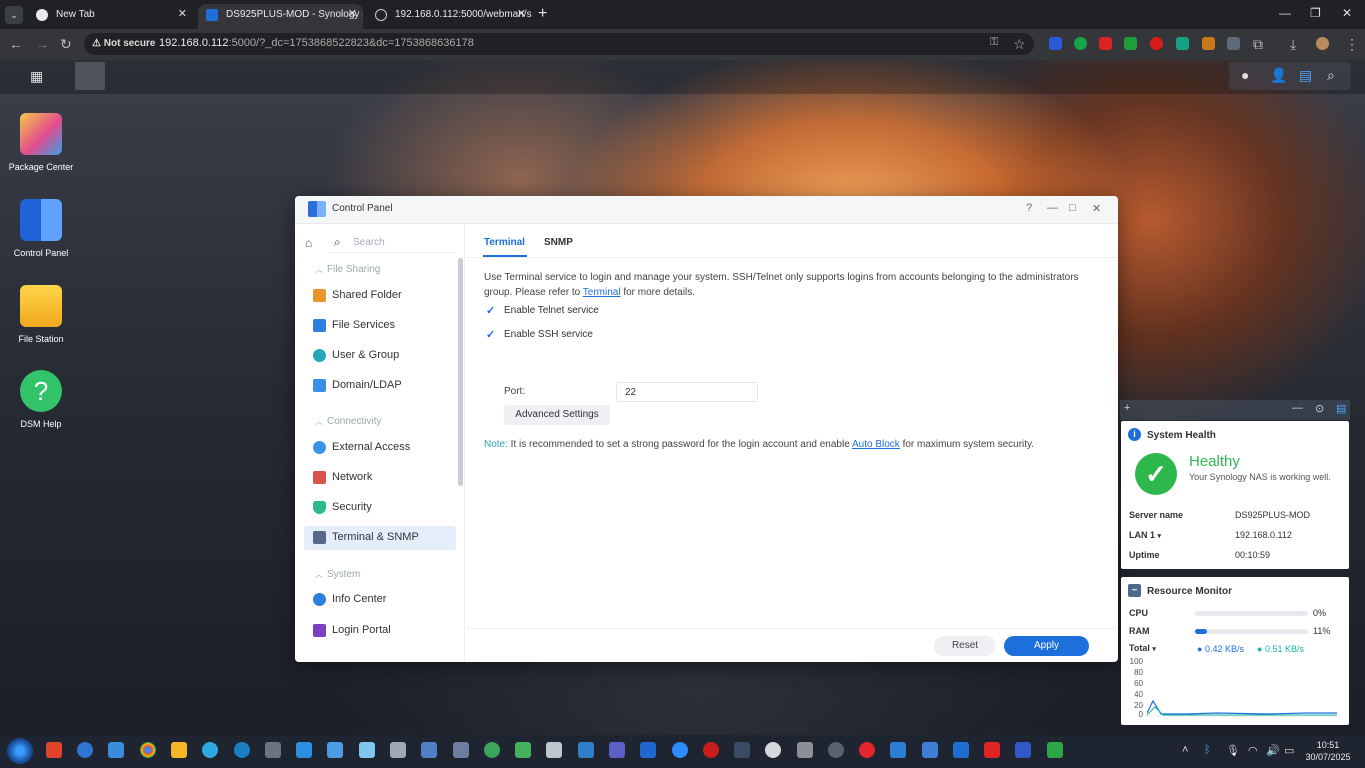 The image size is (1365, 768). I want to click on adblock-icon, so click(1105, 43).